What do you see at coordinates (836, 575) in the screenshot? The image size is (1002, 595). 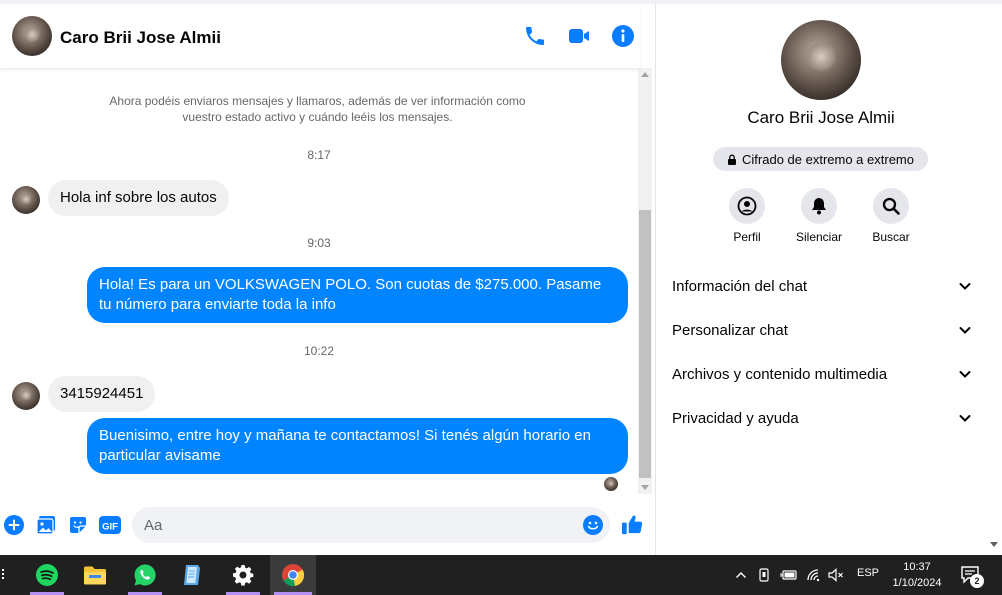 I see `volume-muted-icon` at bounding box center [836, 575].